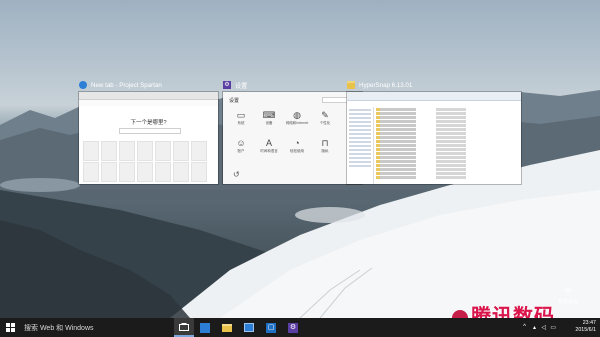  I want to click on settings-header: 设置, so click(234, 101).